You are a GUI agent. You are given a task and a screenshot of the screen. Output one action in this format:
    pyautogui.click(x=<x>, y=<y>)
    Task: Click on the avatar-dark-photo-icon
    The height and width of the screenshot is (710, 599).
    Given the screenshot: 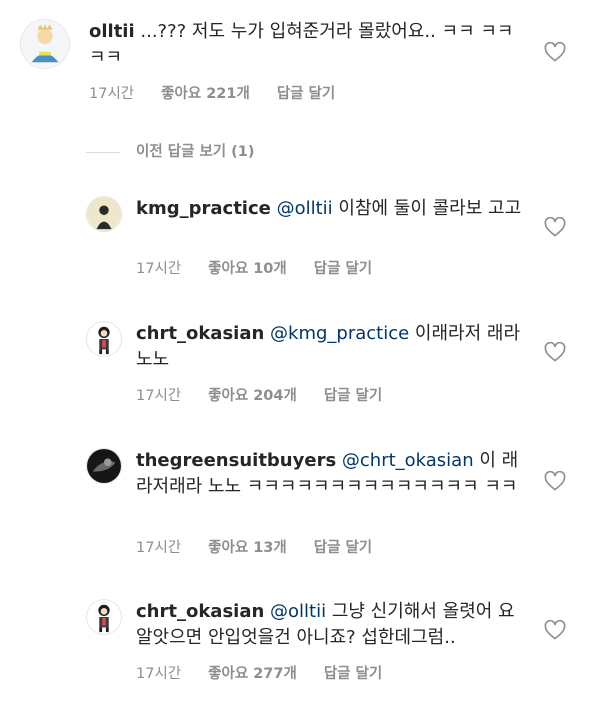 What is the action you would take?
    pyautogui.click(x=104, y=466)
    